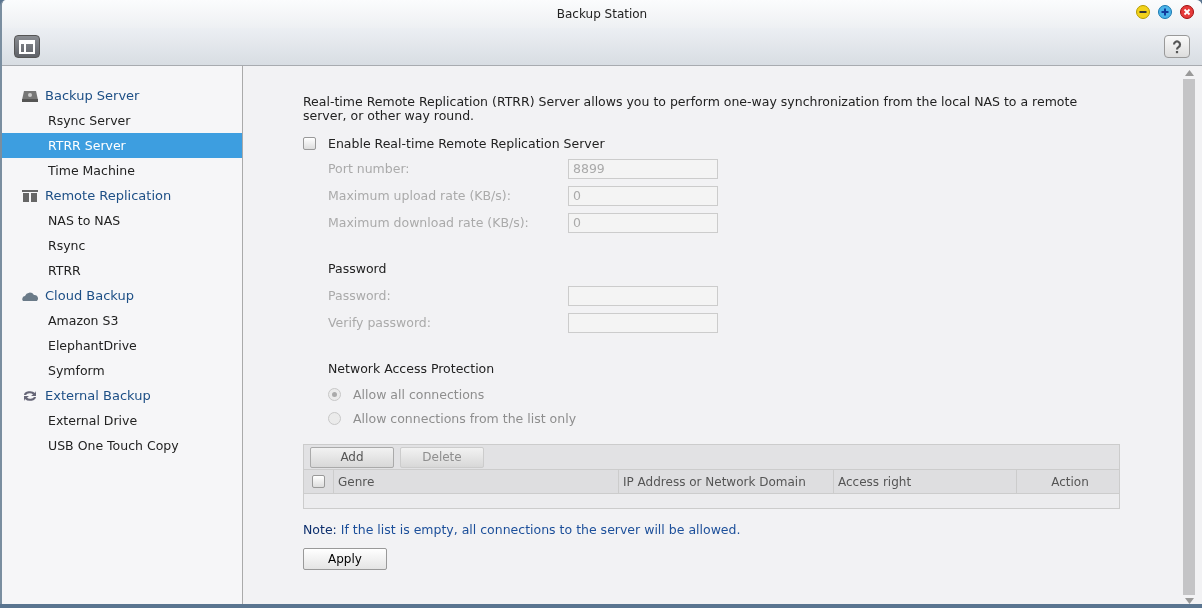  What do you see at coordinates (122, 120) in the screenshot?
I see `sidebar-item: Rsync Server` at bounding box center [122, 120].